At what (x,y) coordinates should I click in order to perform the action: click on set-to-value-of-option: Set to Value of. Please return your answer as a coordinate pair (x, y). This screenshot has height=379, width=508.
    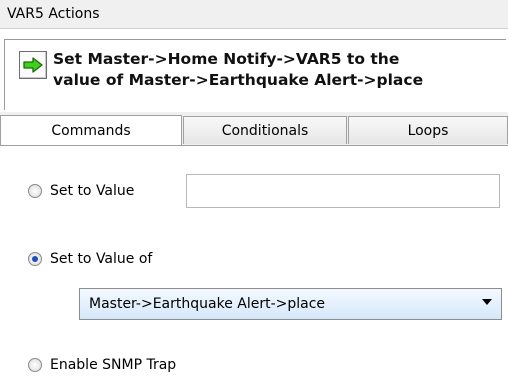
    Looking at the image, I should click on (90, 259).